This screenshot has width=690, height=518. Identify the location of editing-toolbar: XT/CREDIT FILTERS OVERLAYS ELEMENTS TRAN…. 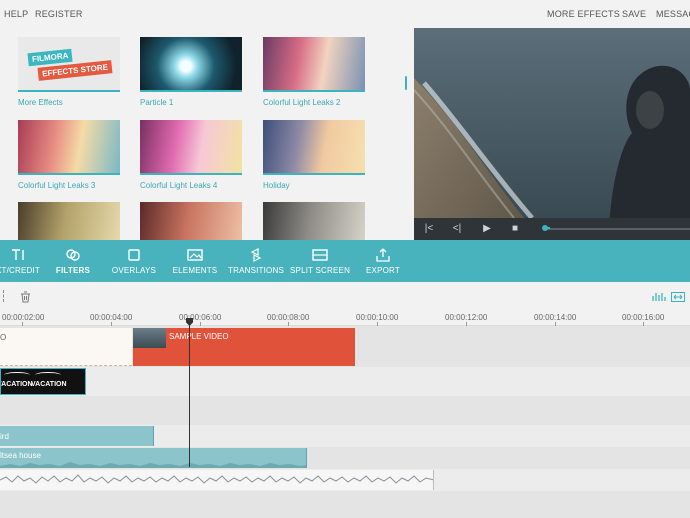
(345, 261).